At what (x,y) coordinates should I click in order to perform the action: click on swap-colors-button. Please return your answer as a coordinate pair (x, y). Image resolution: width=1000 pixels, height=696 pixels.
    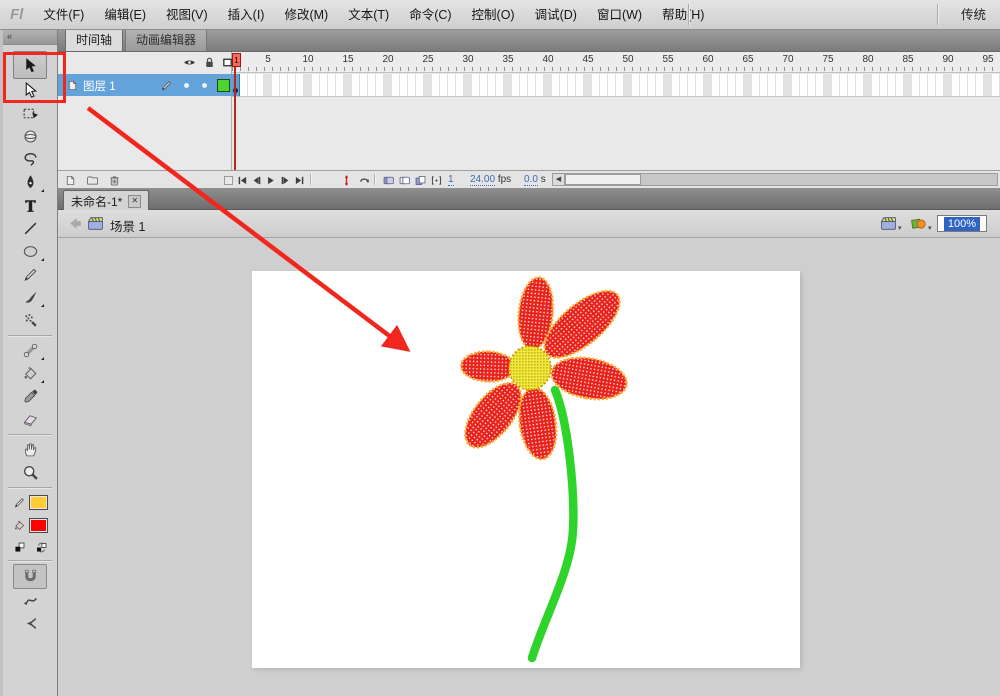
    Looking at the image, I should click on (41, 547).